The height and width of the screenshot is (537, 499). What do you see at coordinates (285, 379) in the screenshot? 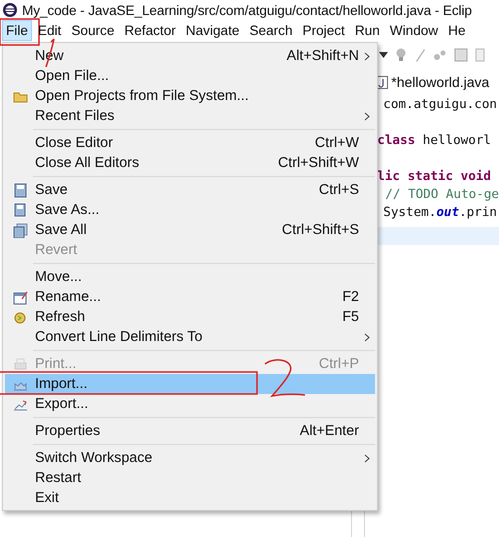
I see `handwritten-mark-drawing` at bounding box center [285, 379].